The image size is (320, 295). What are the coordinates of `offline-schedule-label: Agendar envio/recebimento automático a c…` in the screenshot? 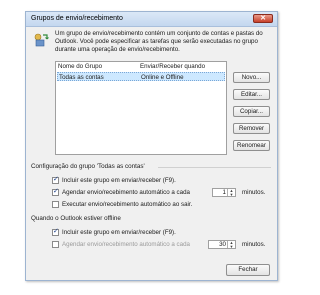 It's located at (126, 244).